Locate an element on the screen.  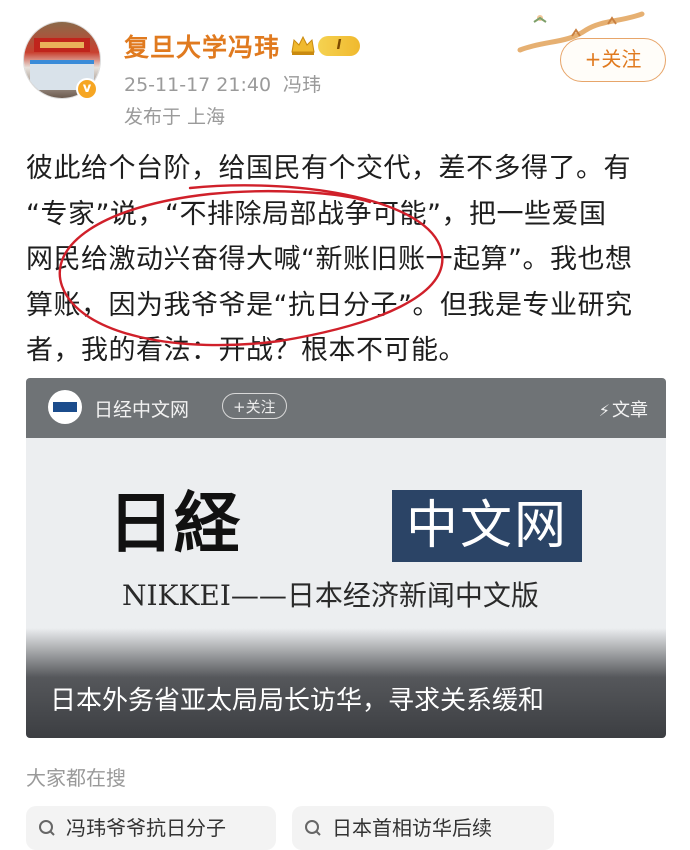
trending-search-label: 大家都在搜 is located at coordinates (76, 778).